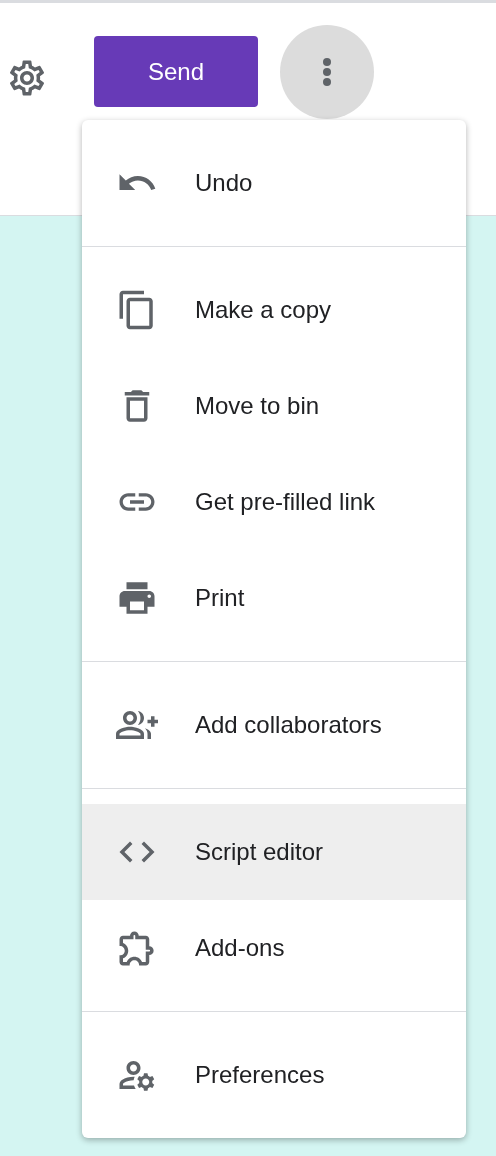  I want to click on send-button: Send, so click(176, 71).